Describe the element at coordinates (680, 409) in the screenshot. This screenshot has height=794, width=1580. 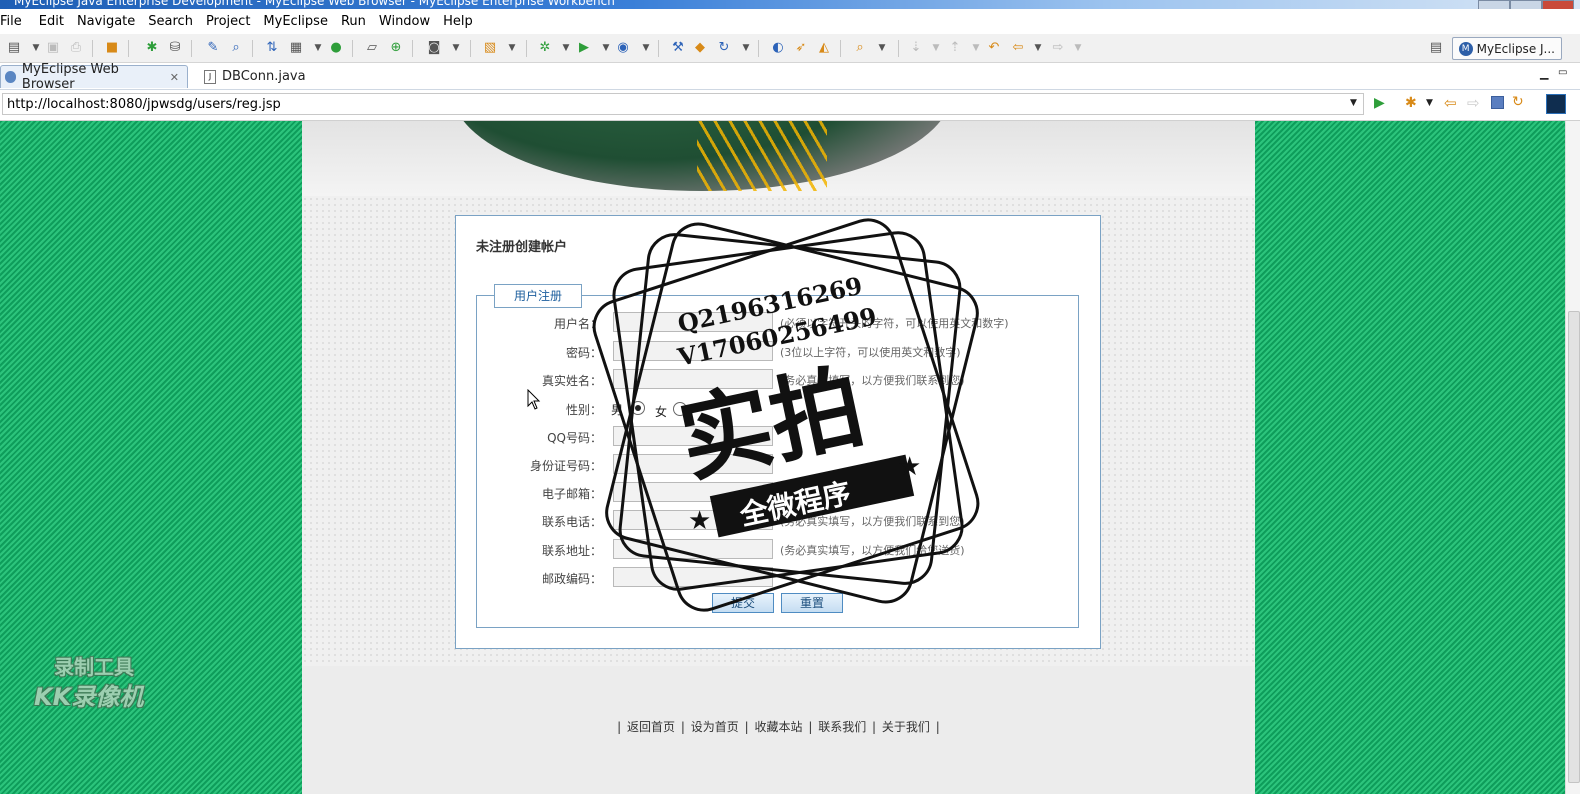
I see `gender-female-radio` at that location.